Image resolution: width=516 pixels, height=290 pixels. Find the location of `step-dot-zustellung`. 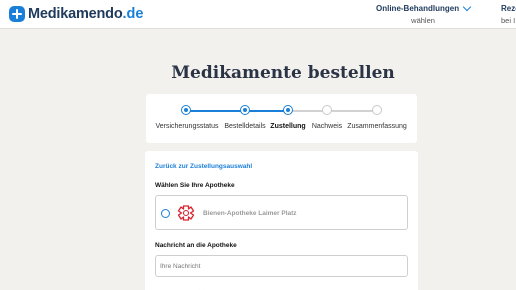

step-dot-zustellung is located at coordinates (288, 110).